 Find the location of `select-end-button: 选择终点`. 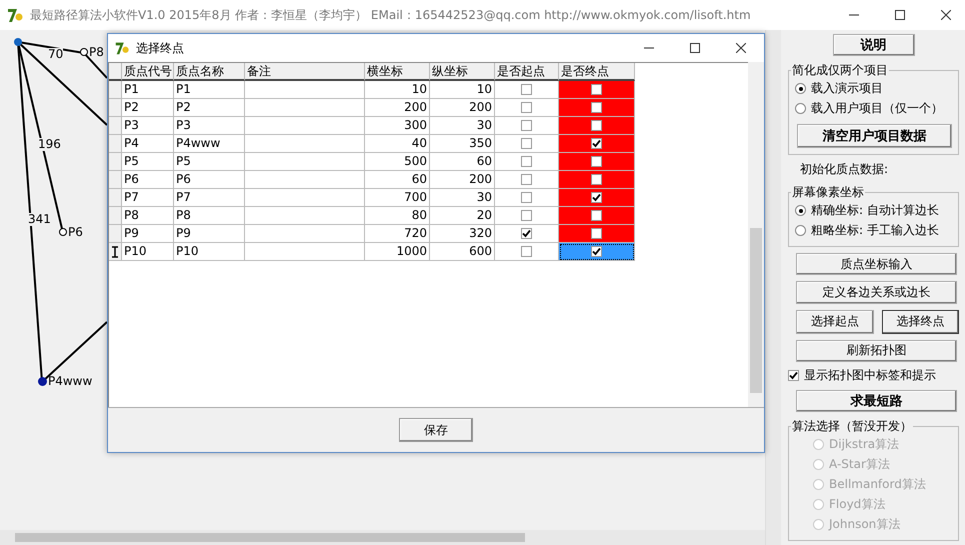

select-end-button: 选择终点 is located at coordinates (920, 322).